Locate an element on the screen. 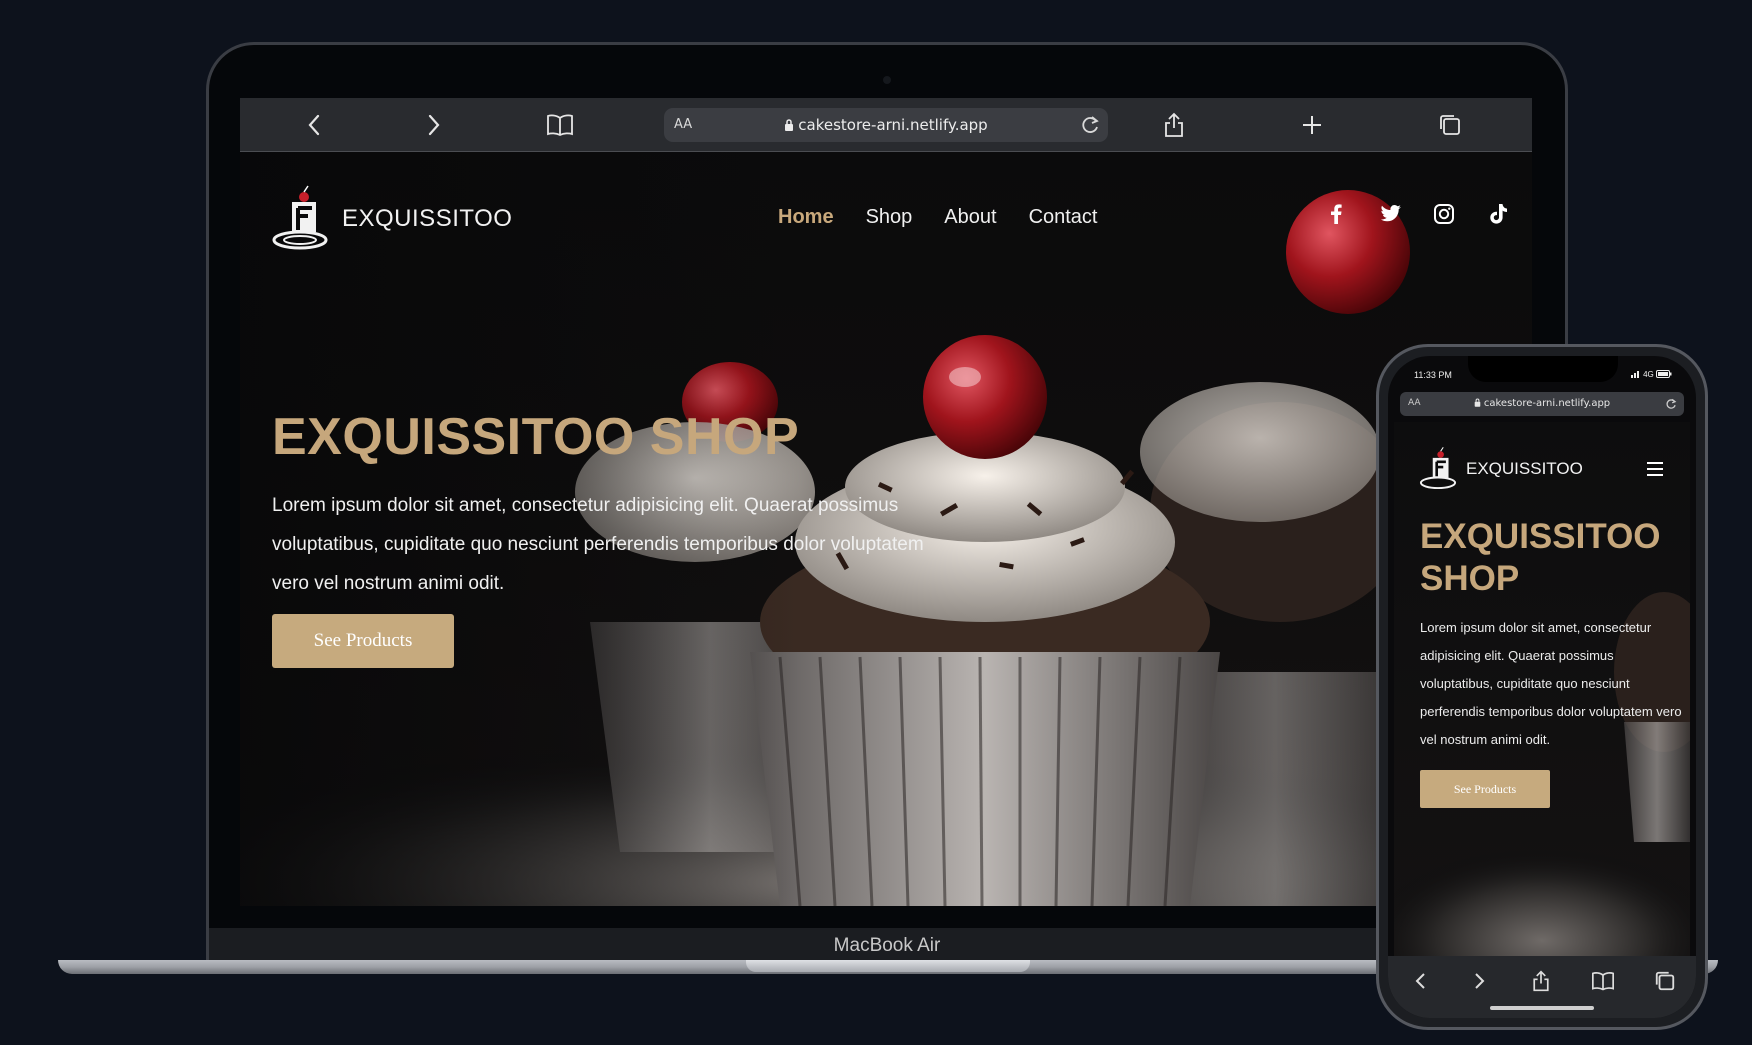 The height and width of the screenshot is (1045, 1752). phone-notch is located at coordinates (1543, 369).